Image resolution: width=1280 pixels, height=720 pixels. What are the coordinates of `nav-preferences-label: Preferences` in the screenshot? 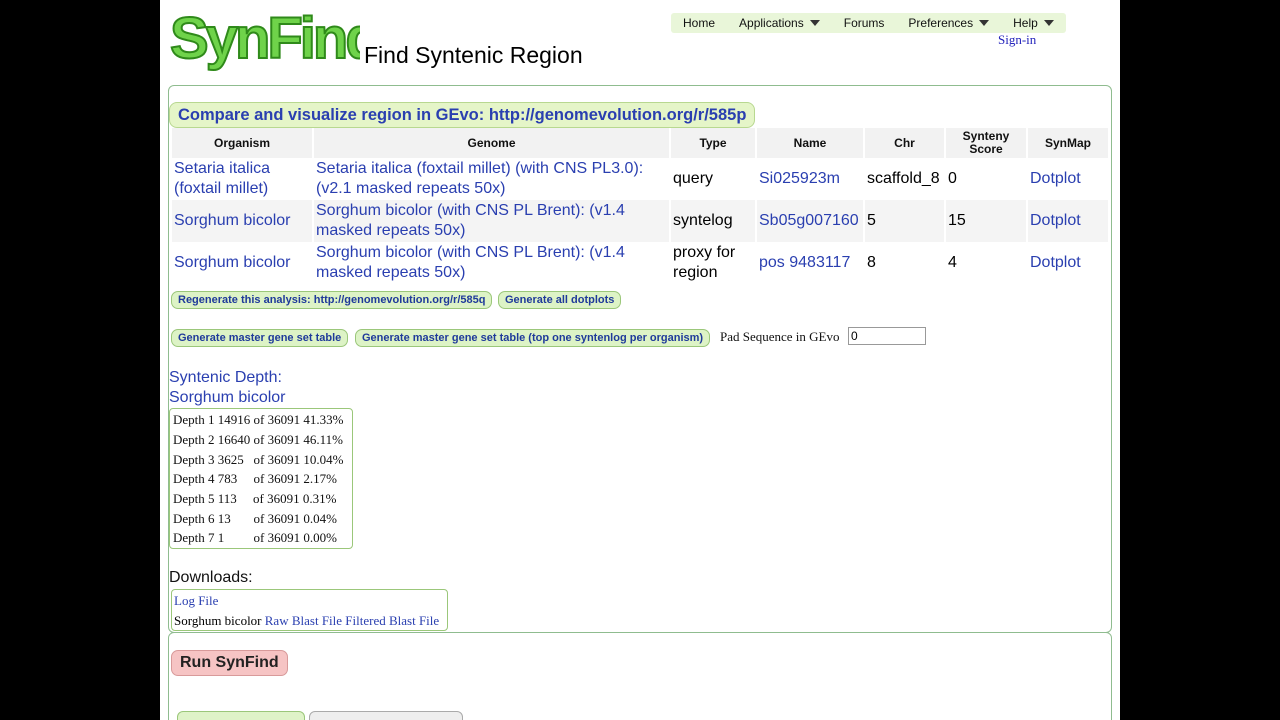 It's located at (941, 23).